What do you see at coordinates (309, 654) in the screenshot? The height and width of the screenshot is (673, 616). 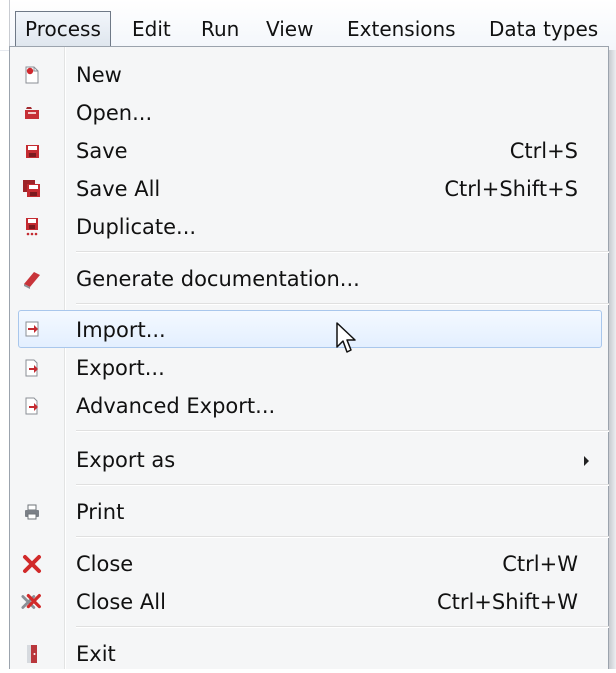 I see `menu-item-exit: Exit` at bounding box center [309, 654].